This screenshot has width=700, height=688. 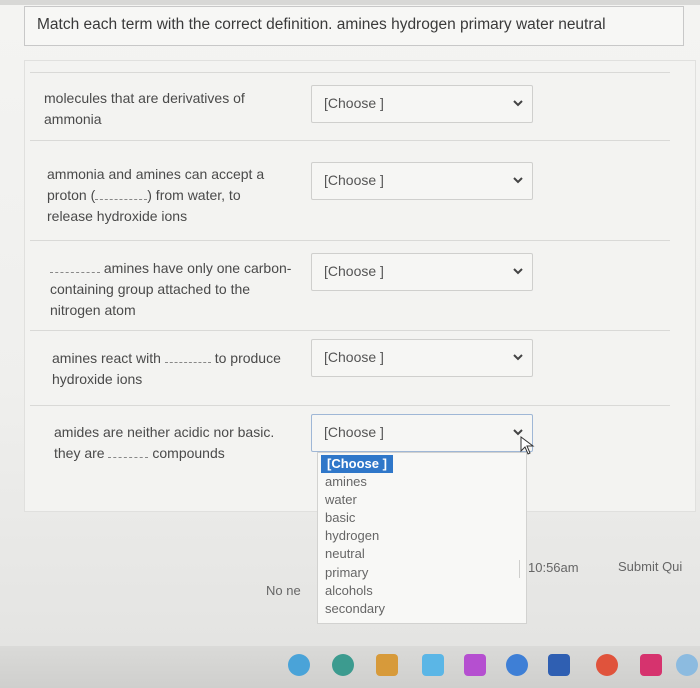 I want to click on dropdown-option: primary, so click(x=346, y=572).